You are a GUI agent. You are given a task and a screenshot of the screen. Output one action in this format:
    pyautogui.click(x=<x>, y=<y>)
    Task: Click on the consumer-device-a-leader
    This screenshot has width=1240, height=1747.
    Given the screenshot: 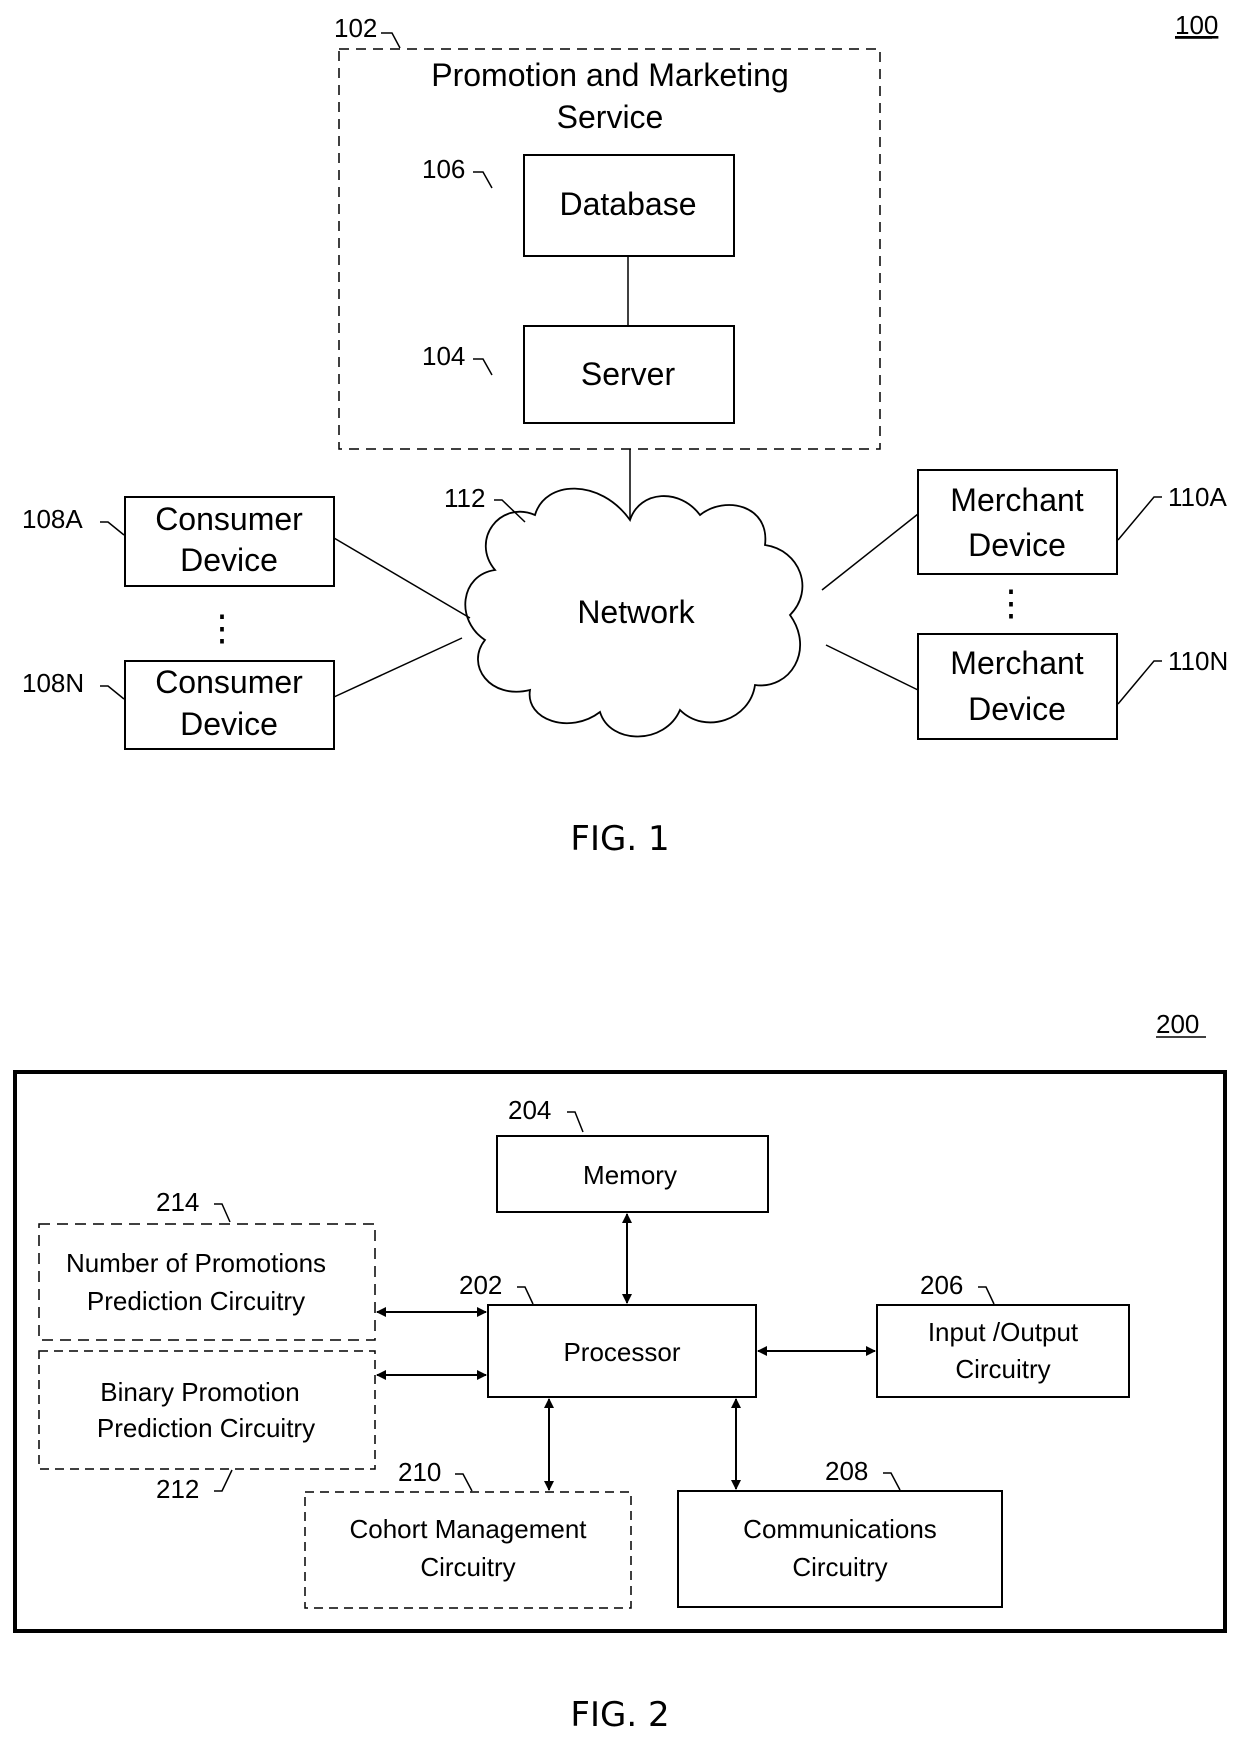 What is the action you would take?
    pyautogui.click(x=112, y=528)
    